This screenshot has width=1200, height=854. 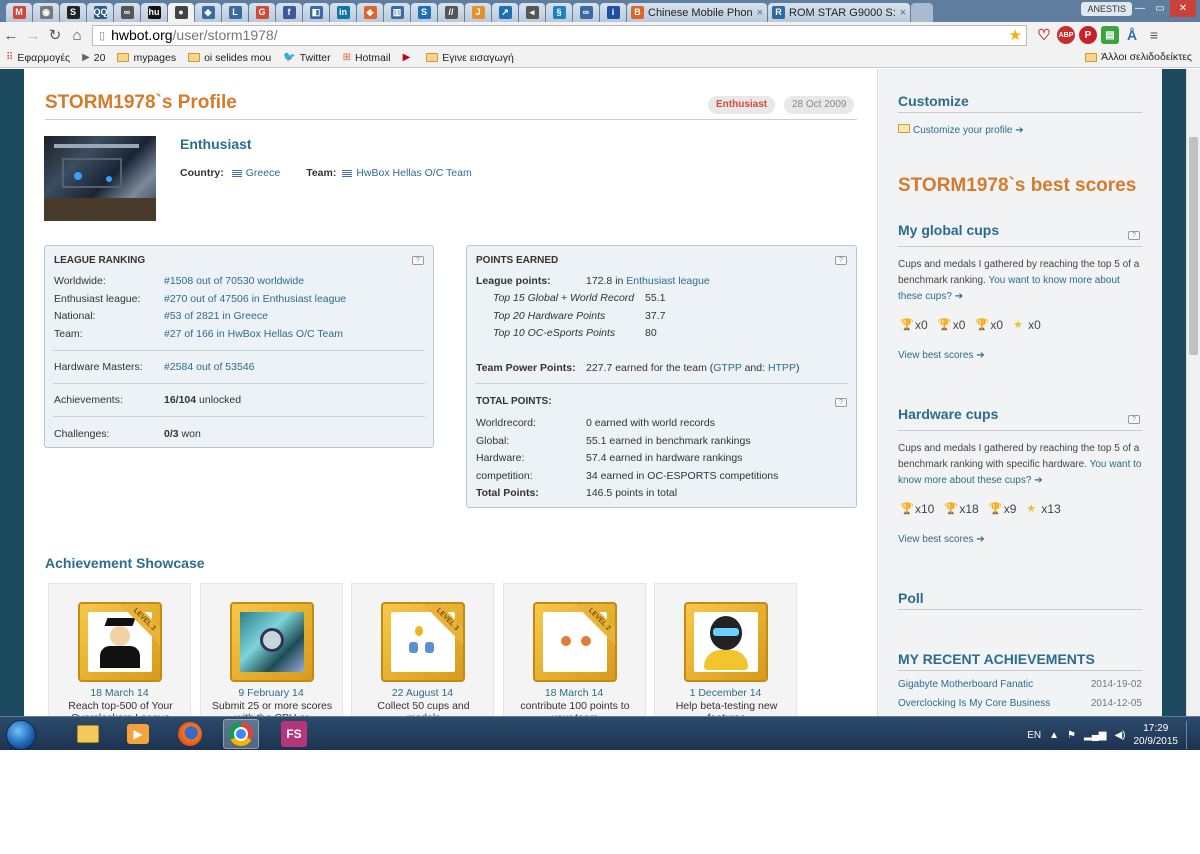 I want to click on avatar, so click(x=100, y=178).